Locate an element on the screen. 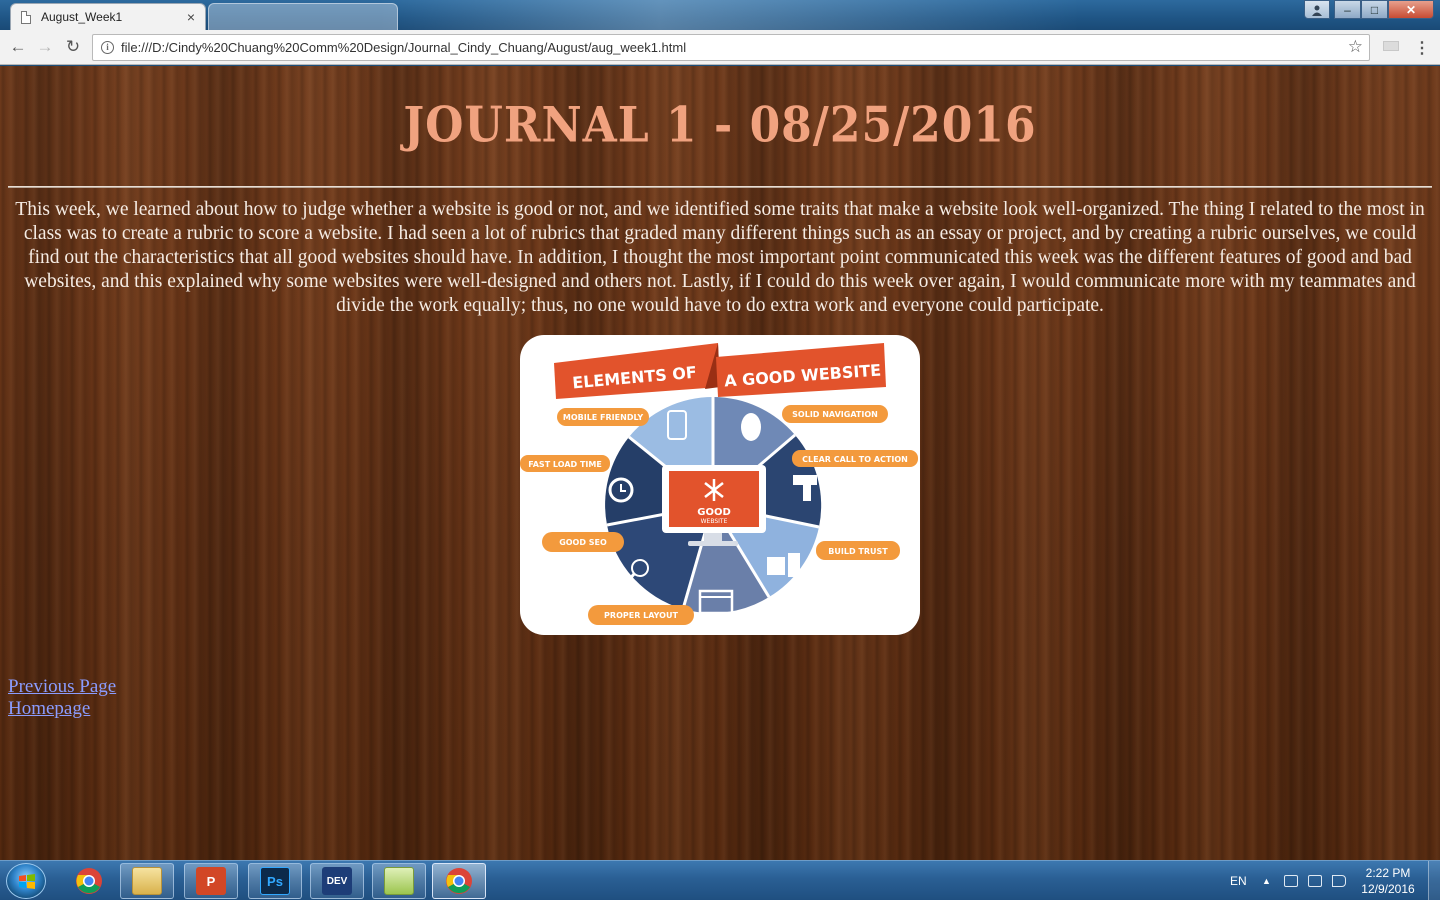  show-desktop-button is located at coordinates (1434, 880).